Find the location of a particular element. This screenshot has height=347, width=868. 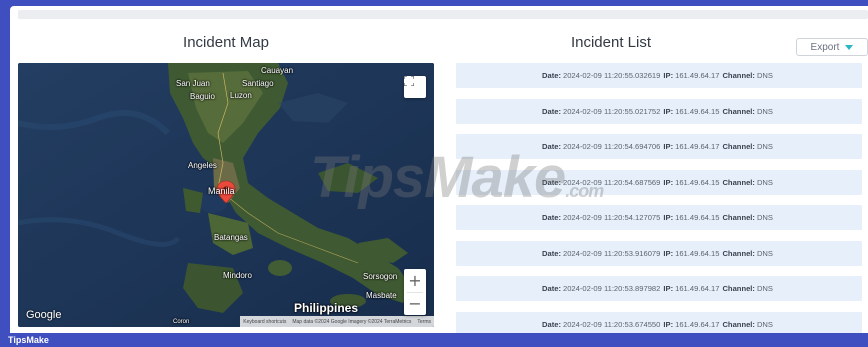

map-label-manila: Manila is located at coordinates (221, 191).